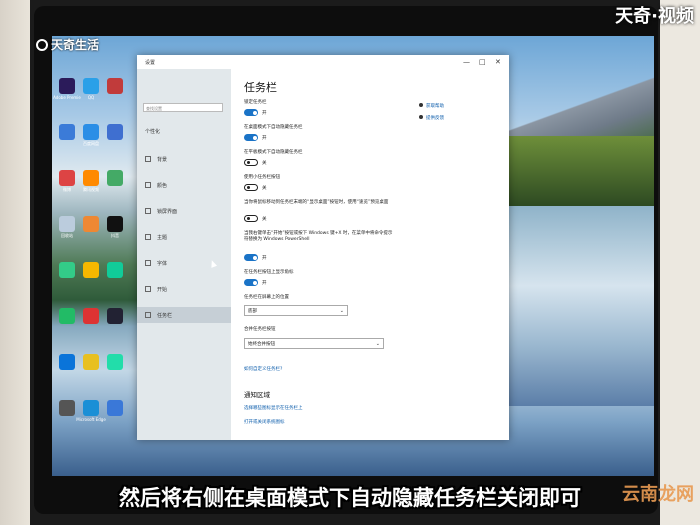 Image resolution: width=700 pixels, height=525 pixels. I want to click on sidebar-item-label: 颜色, so click(162, 185).